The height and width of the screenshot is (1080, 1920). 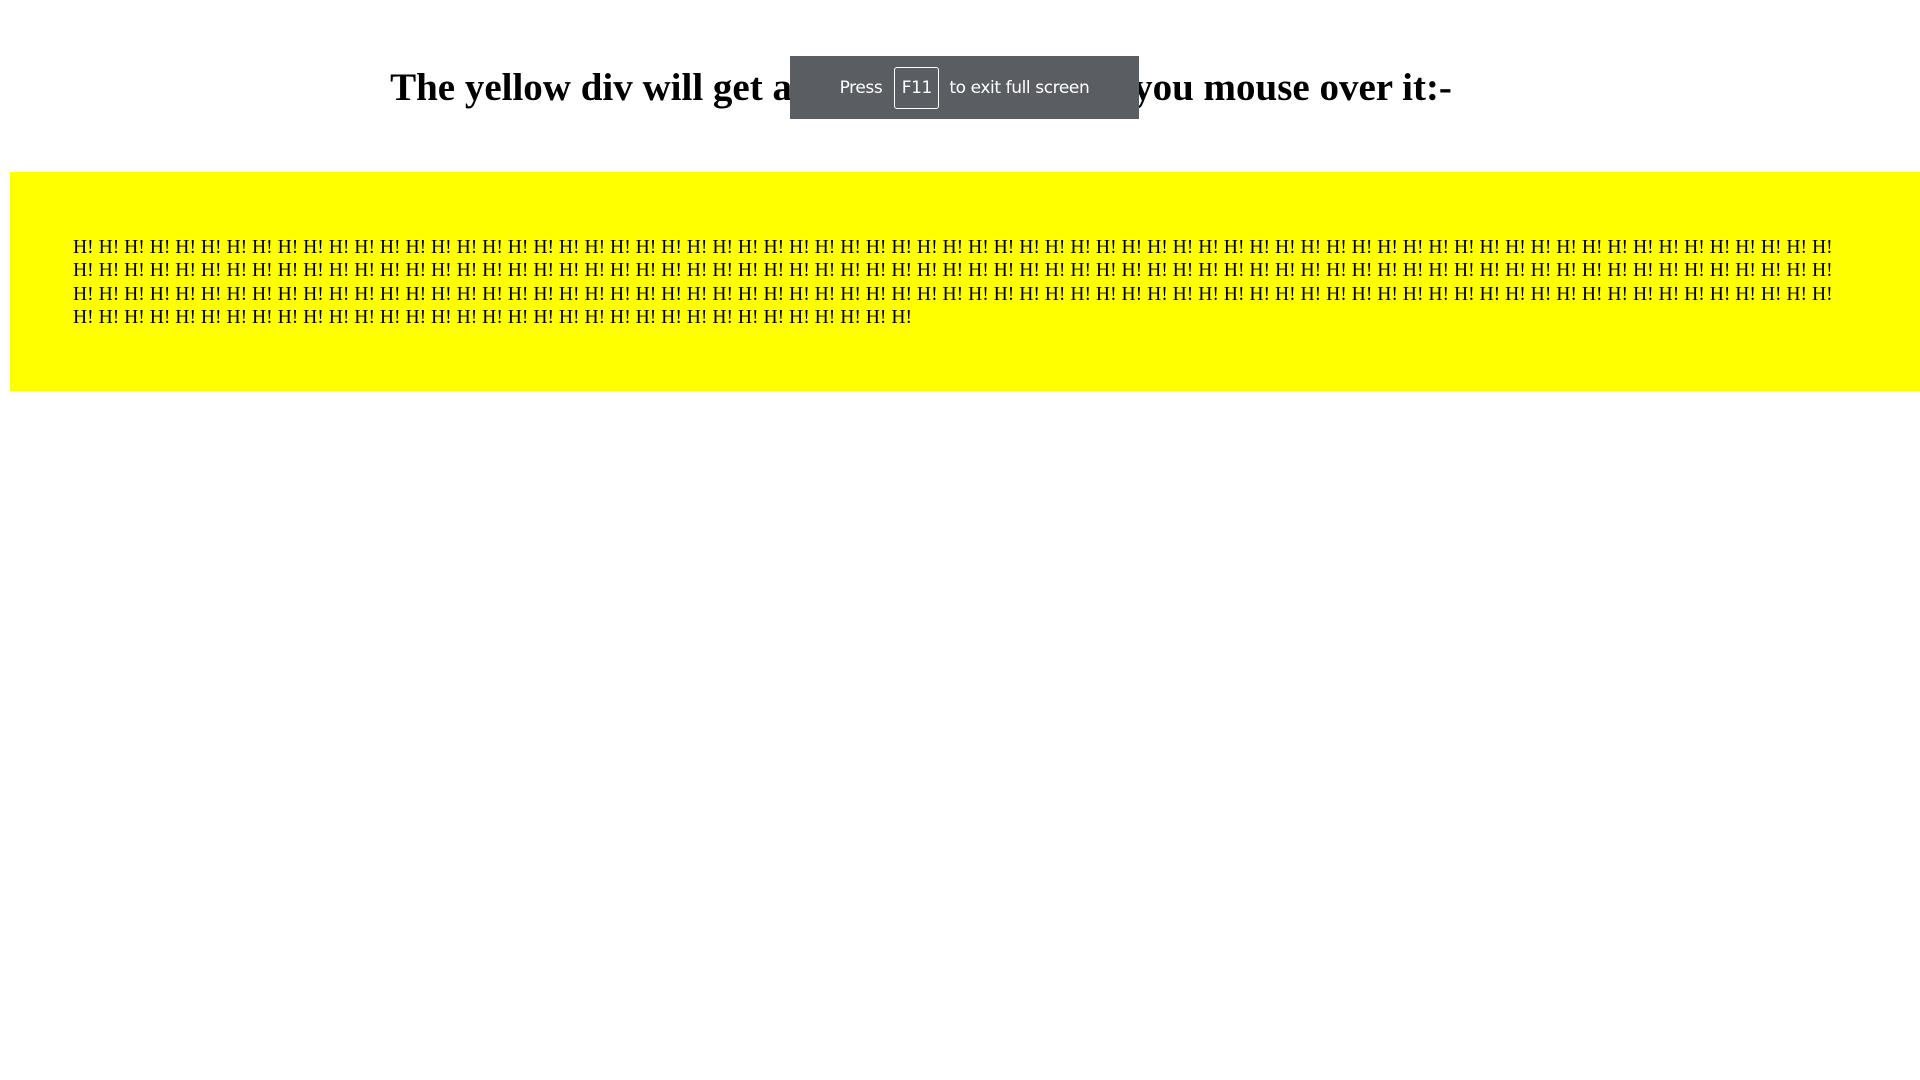 I want to click on fullscreen-notice-prefix: Press, so click(x=861, y=87).